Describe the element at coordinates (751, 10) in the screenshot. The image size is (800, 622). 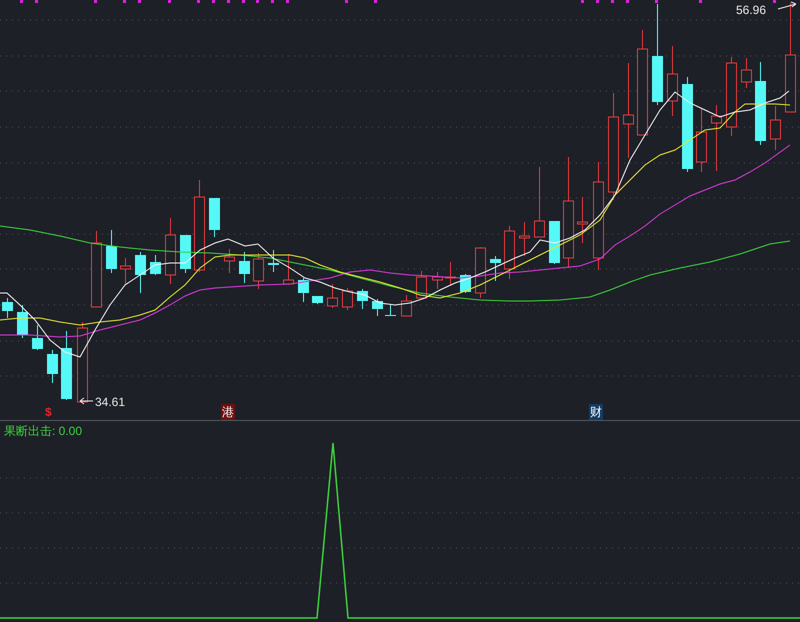
I see `high-price-label: 56.96` at that location.